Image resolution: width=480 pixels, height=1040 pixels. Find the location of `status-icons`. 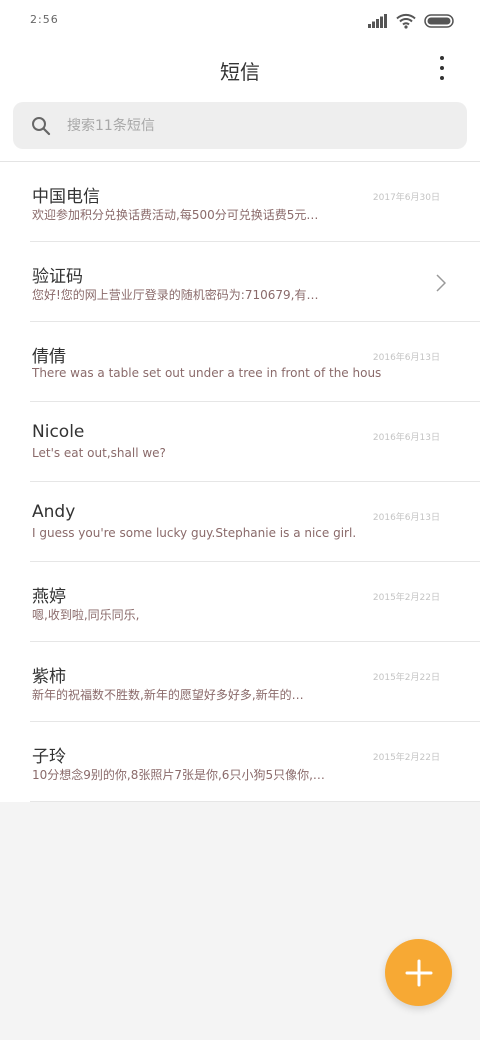

status-icons is located at coordinates (411, 21).